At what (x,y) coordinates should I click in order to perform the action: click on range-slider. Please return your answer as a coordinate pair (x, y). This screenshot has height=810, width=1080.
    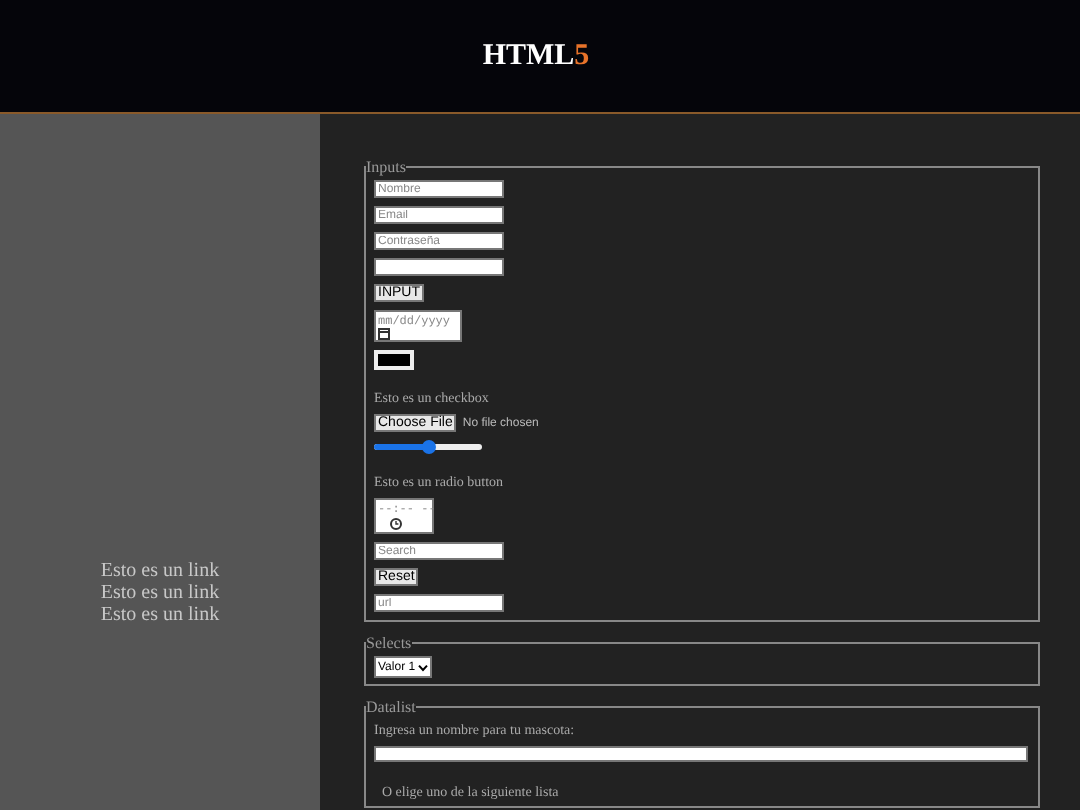
    Looking at the image, I should click on (428, 447).